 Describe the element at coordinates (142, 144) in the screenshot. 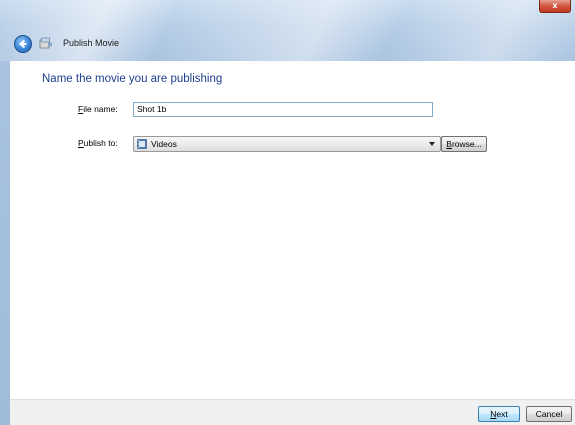

I see `videos-folder-icon` at that location.